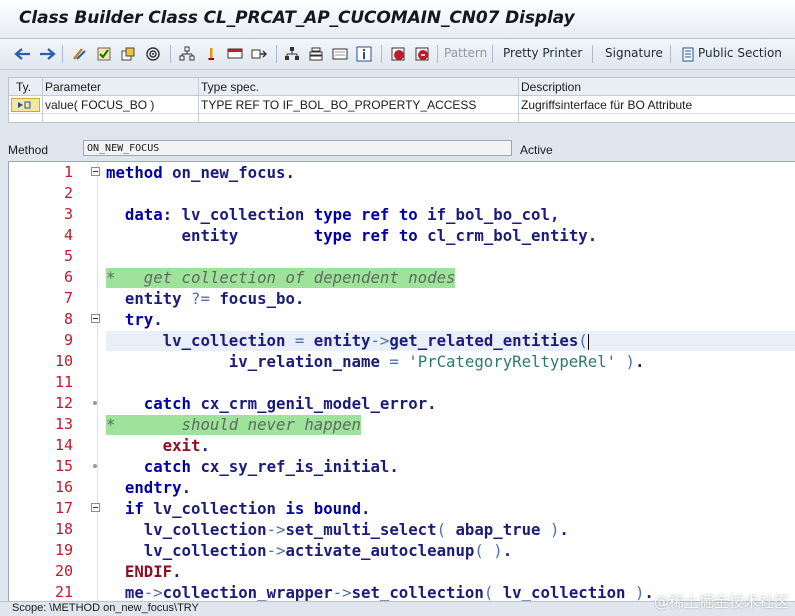 Image resolution: width=795 pixels, height=616 pixels. What do you see at coordinates (271, 466) in the screenshot?
I see `code-text: catch cx_sy_ref_is_initial.` at bounding box center [271, 466].